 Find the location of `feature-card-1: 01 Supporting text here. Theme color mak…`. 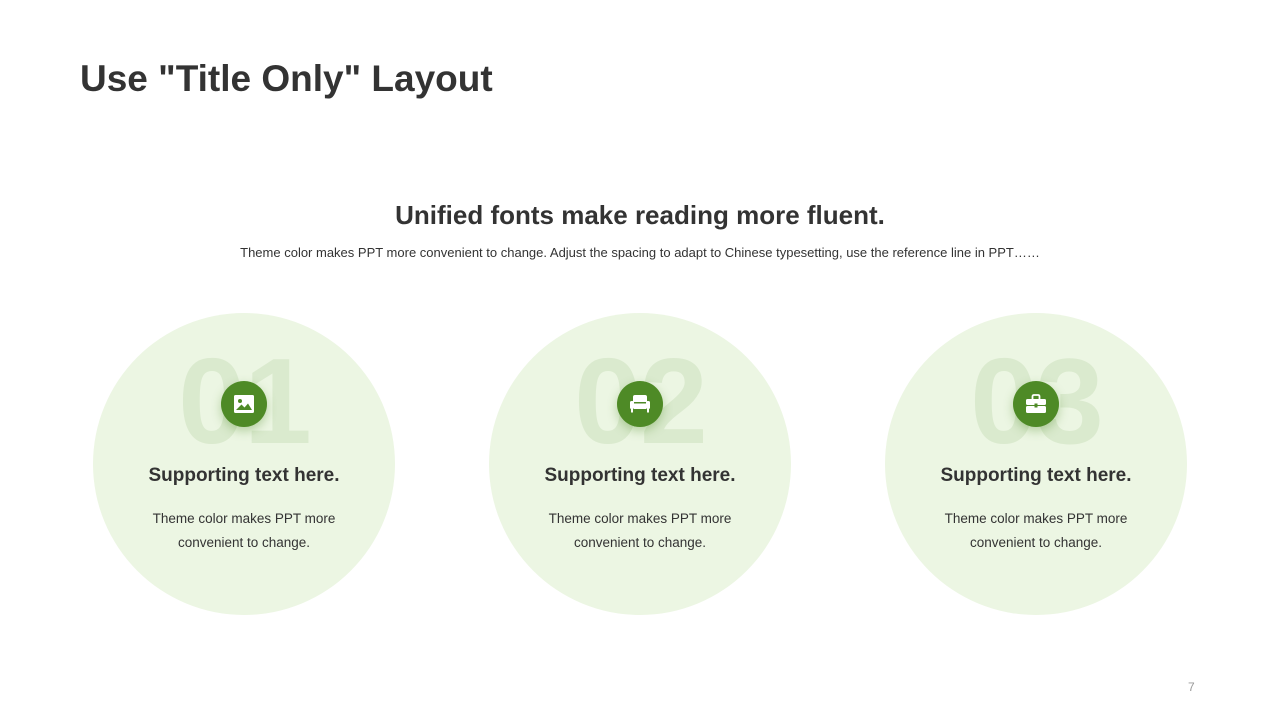

feature-card-1: 01 Supporting text here. Theme color mak… is located at coordinates (244, 464).